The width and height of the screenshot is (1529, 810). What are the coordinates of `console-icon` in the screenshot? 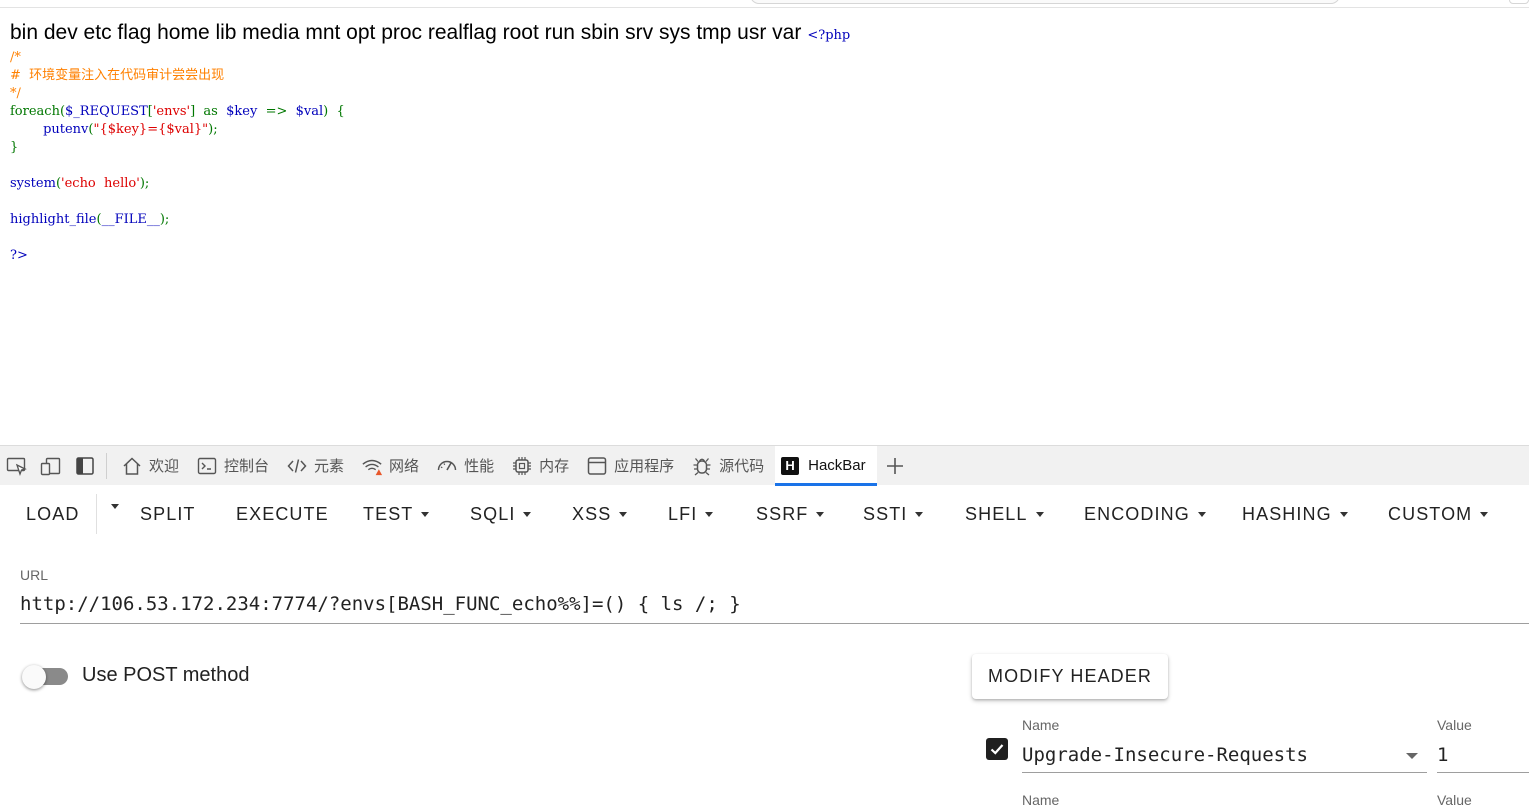 It's located at (207, 466).